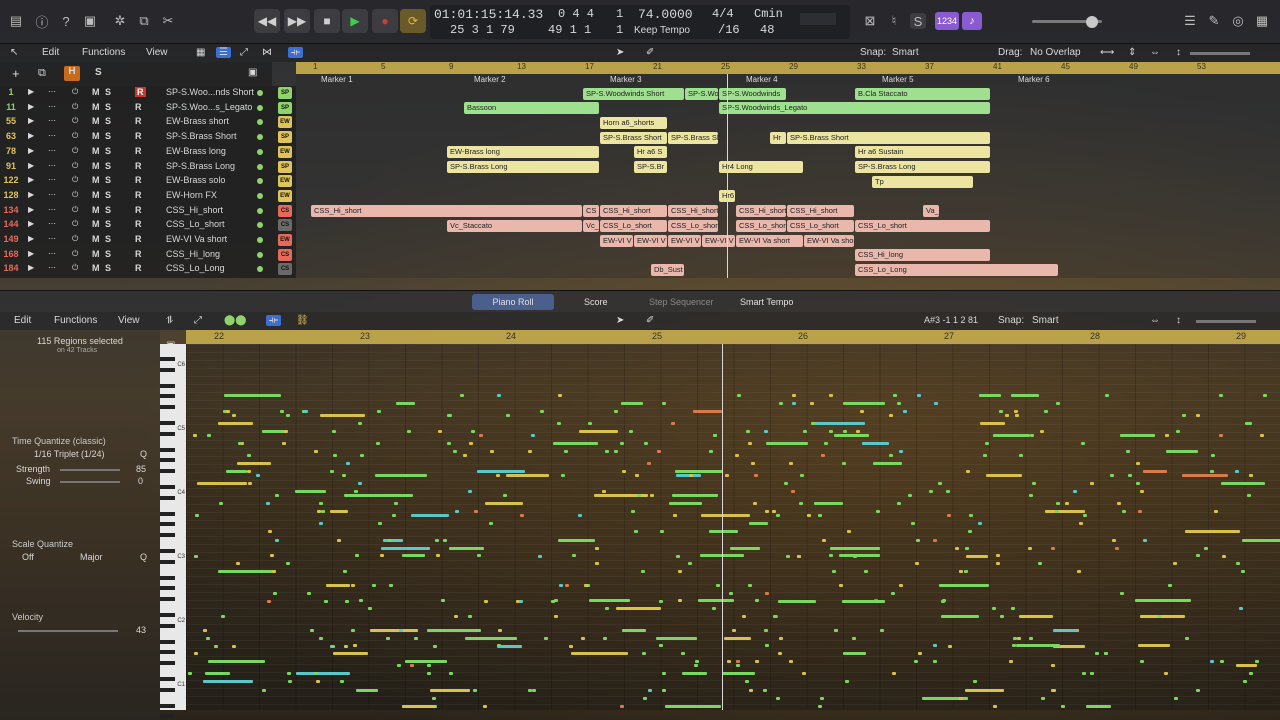 This screenshot has width=1280, height=720. I want to click on tab-score: Score, so click(596, 302).